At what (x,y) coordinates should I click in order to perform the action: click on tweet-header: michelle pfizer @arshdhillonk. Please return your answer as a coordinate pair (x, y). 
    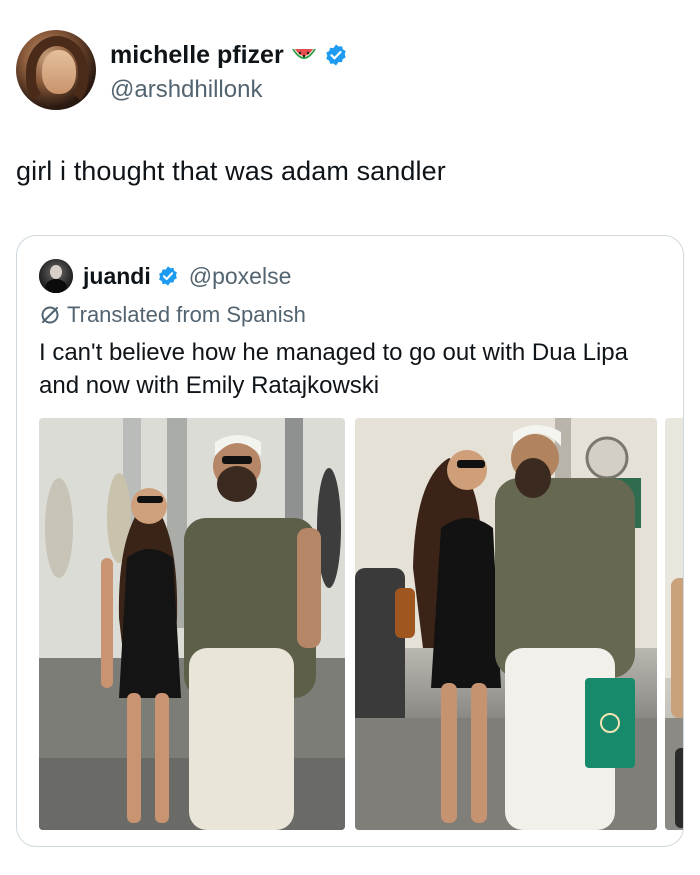
    Looking at the image, I should click on (229, 71).